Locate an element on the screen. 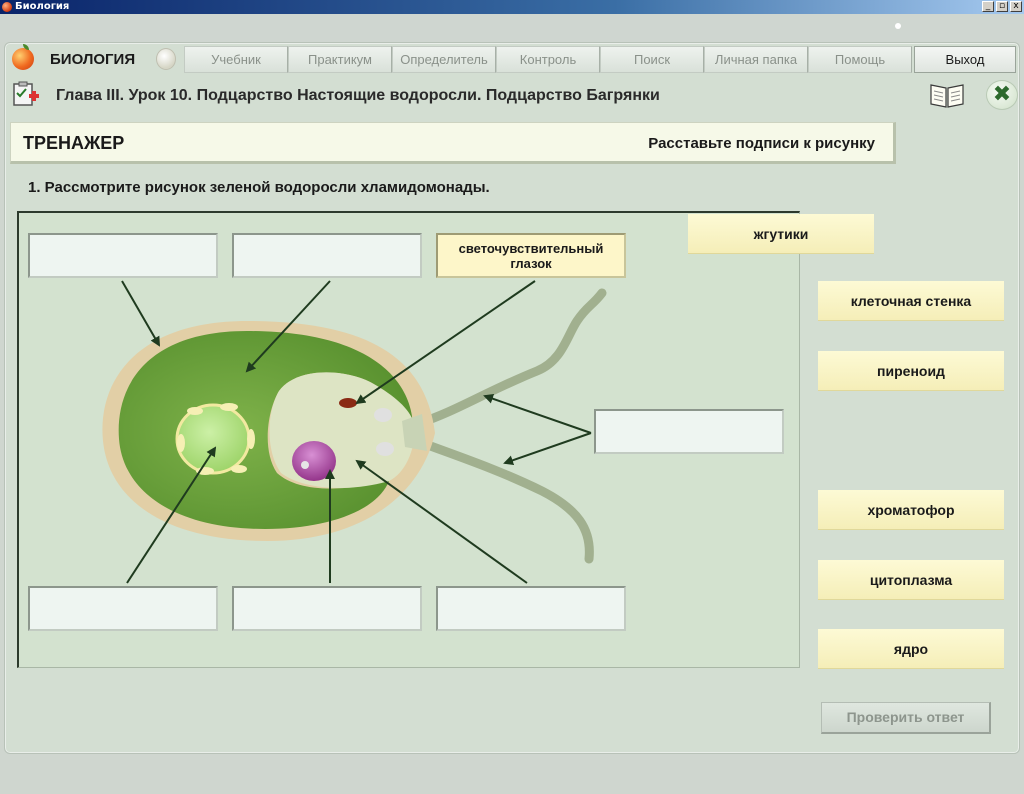 The image size is (1024, 794). label-chromatophore: хроматофор is located at coordinates (911, 510).